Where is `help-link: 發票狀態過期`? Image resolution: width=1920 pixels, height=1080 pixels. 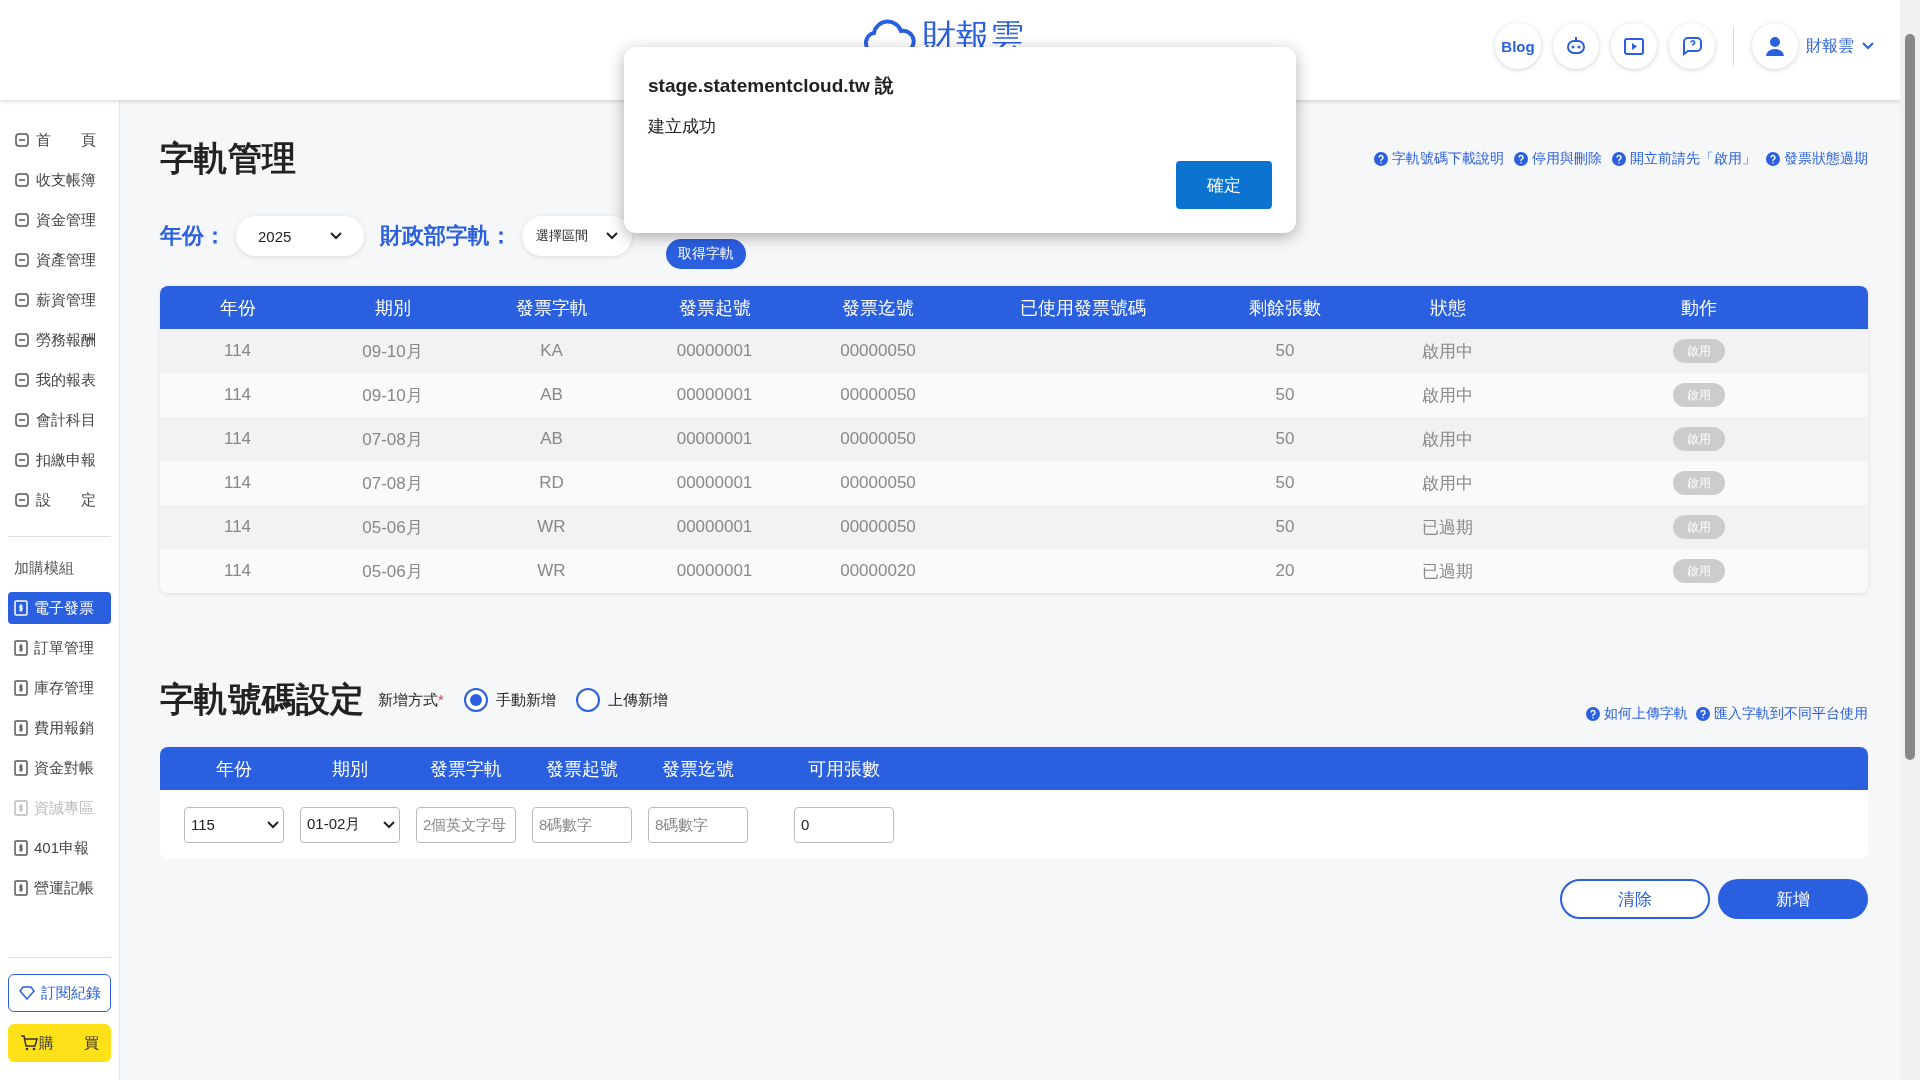
help-link: 發票狀態過期 is located at coordinates (1817, 159).